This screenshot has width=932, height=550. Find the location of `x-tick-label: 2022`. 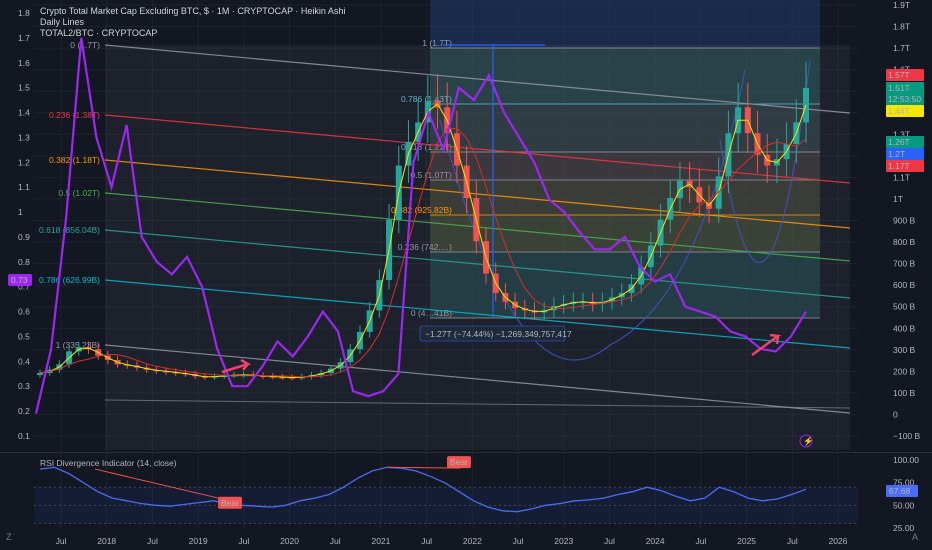

x-tick-label: 2022 is located at coordinates (472, 541).